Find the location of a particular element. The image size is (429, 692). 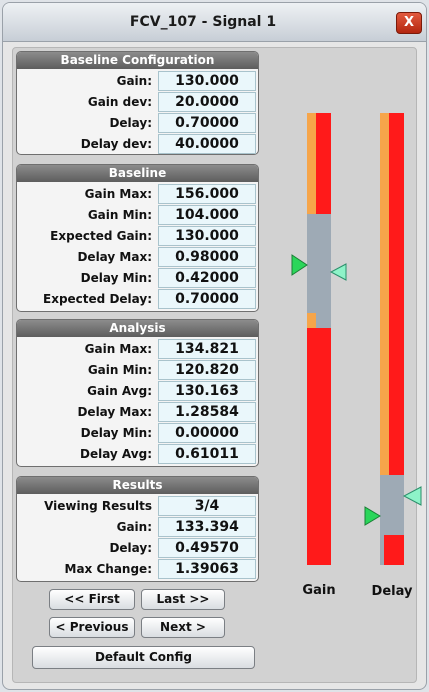

gain-band-top is located at coordinates (311, 163).